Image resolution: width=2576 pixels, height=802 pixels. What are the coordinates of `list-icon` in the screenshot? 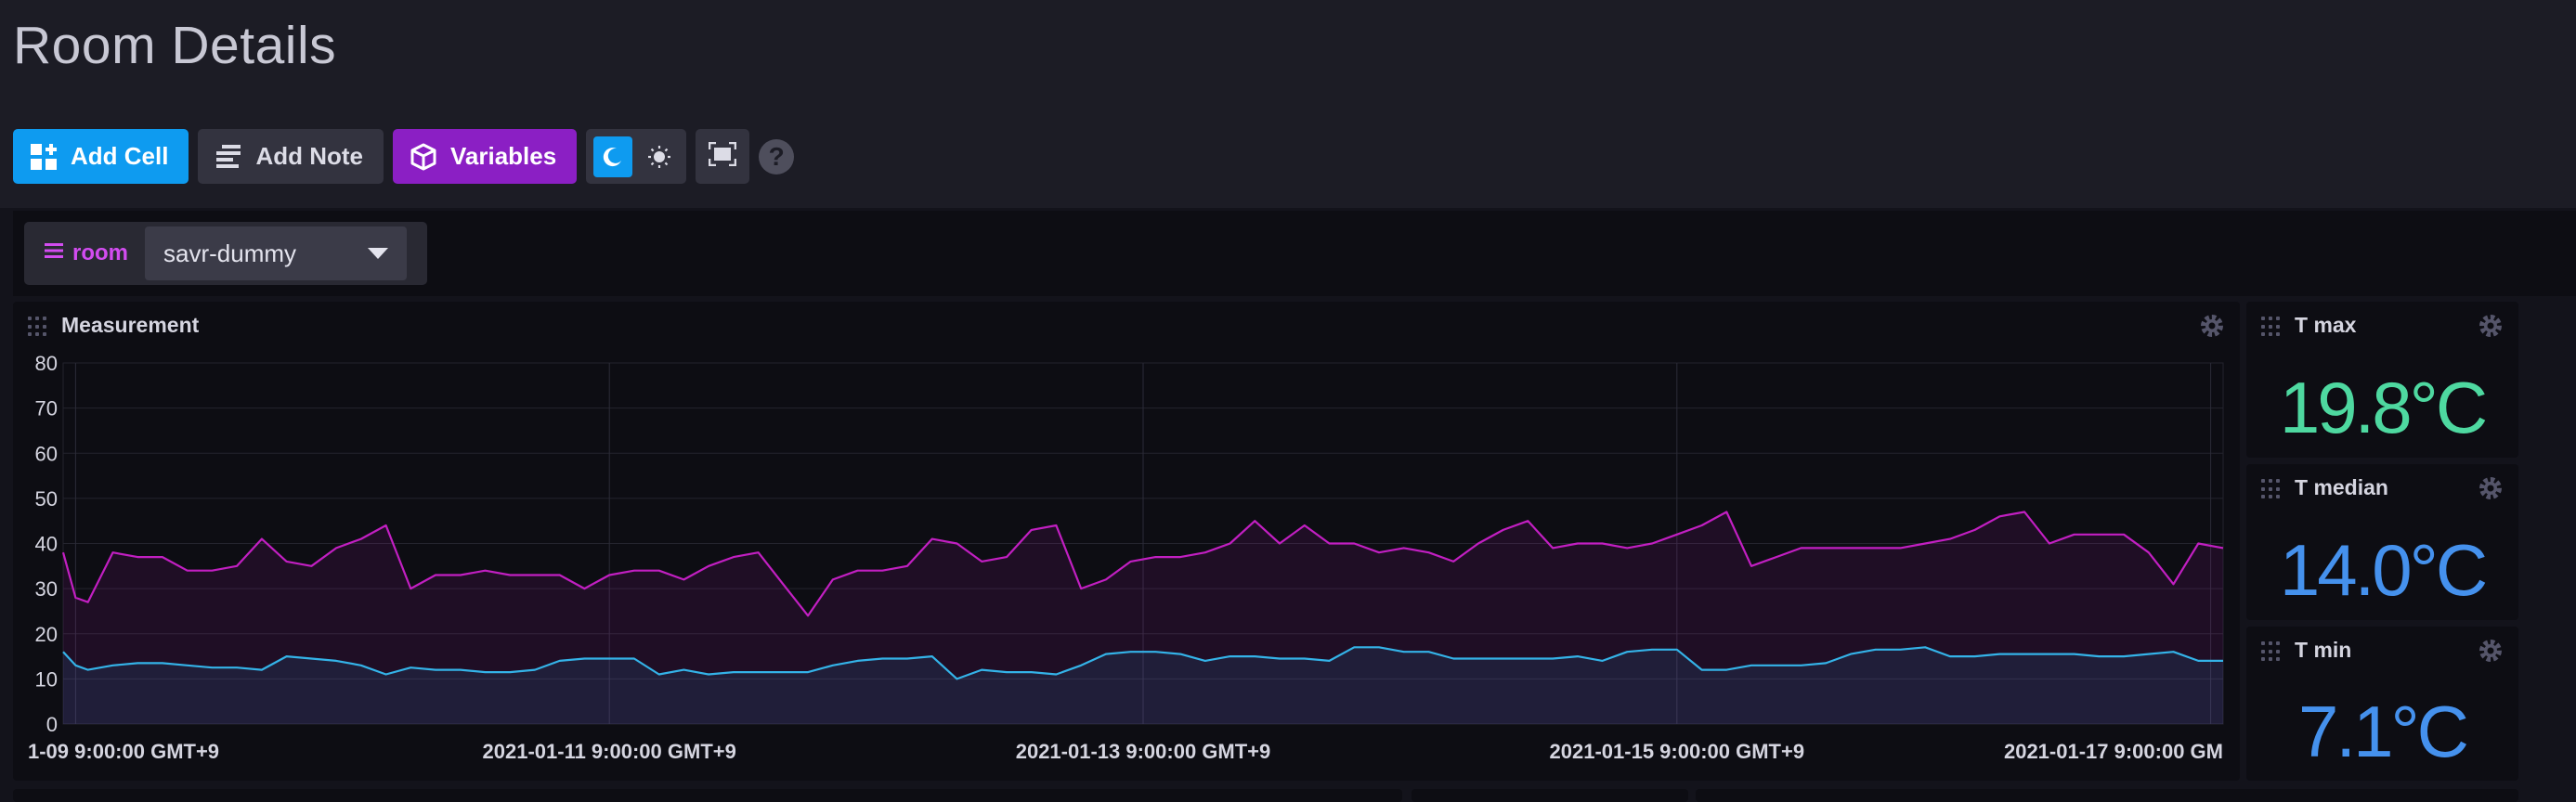 It's located at (54, 253).